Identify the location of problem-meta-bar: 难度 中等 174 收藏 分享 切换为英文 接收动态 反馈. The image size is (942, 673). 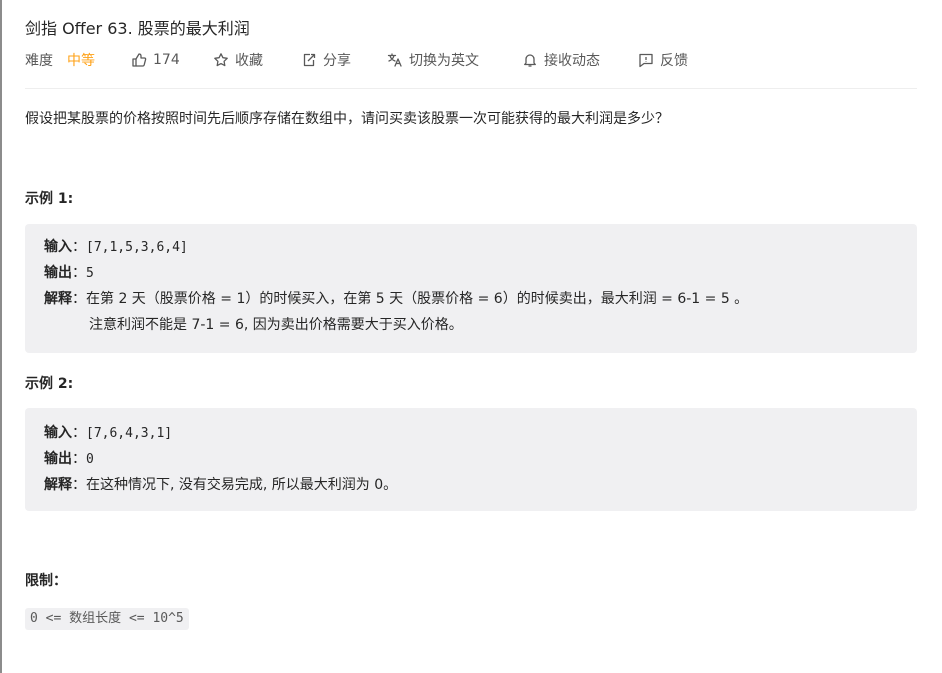
(471, 60).